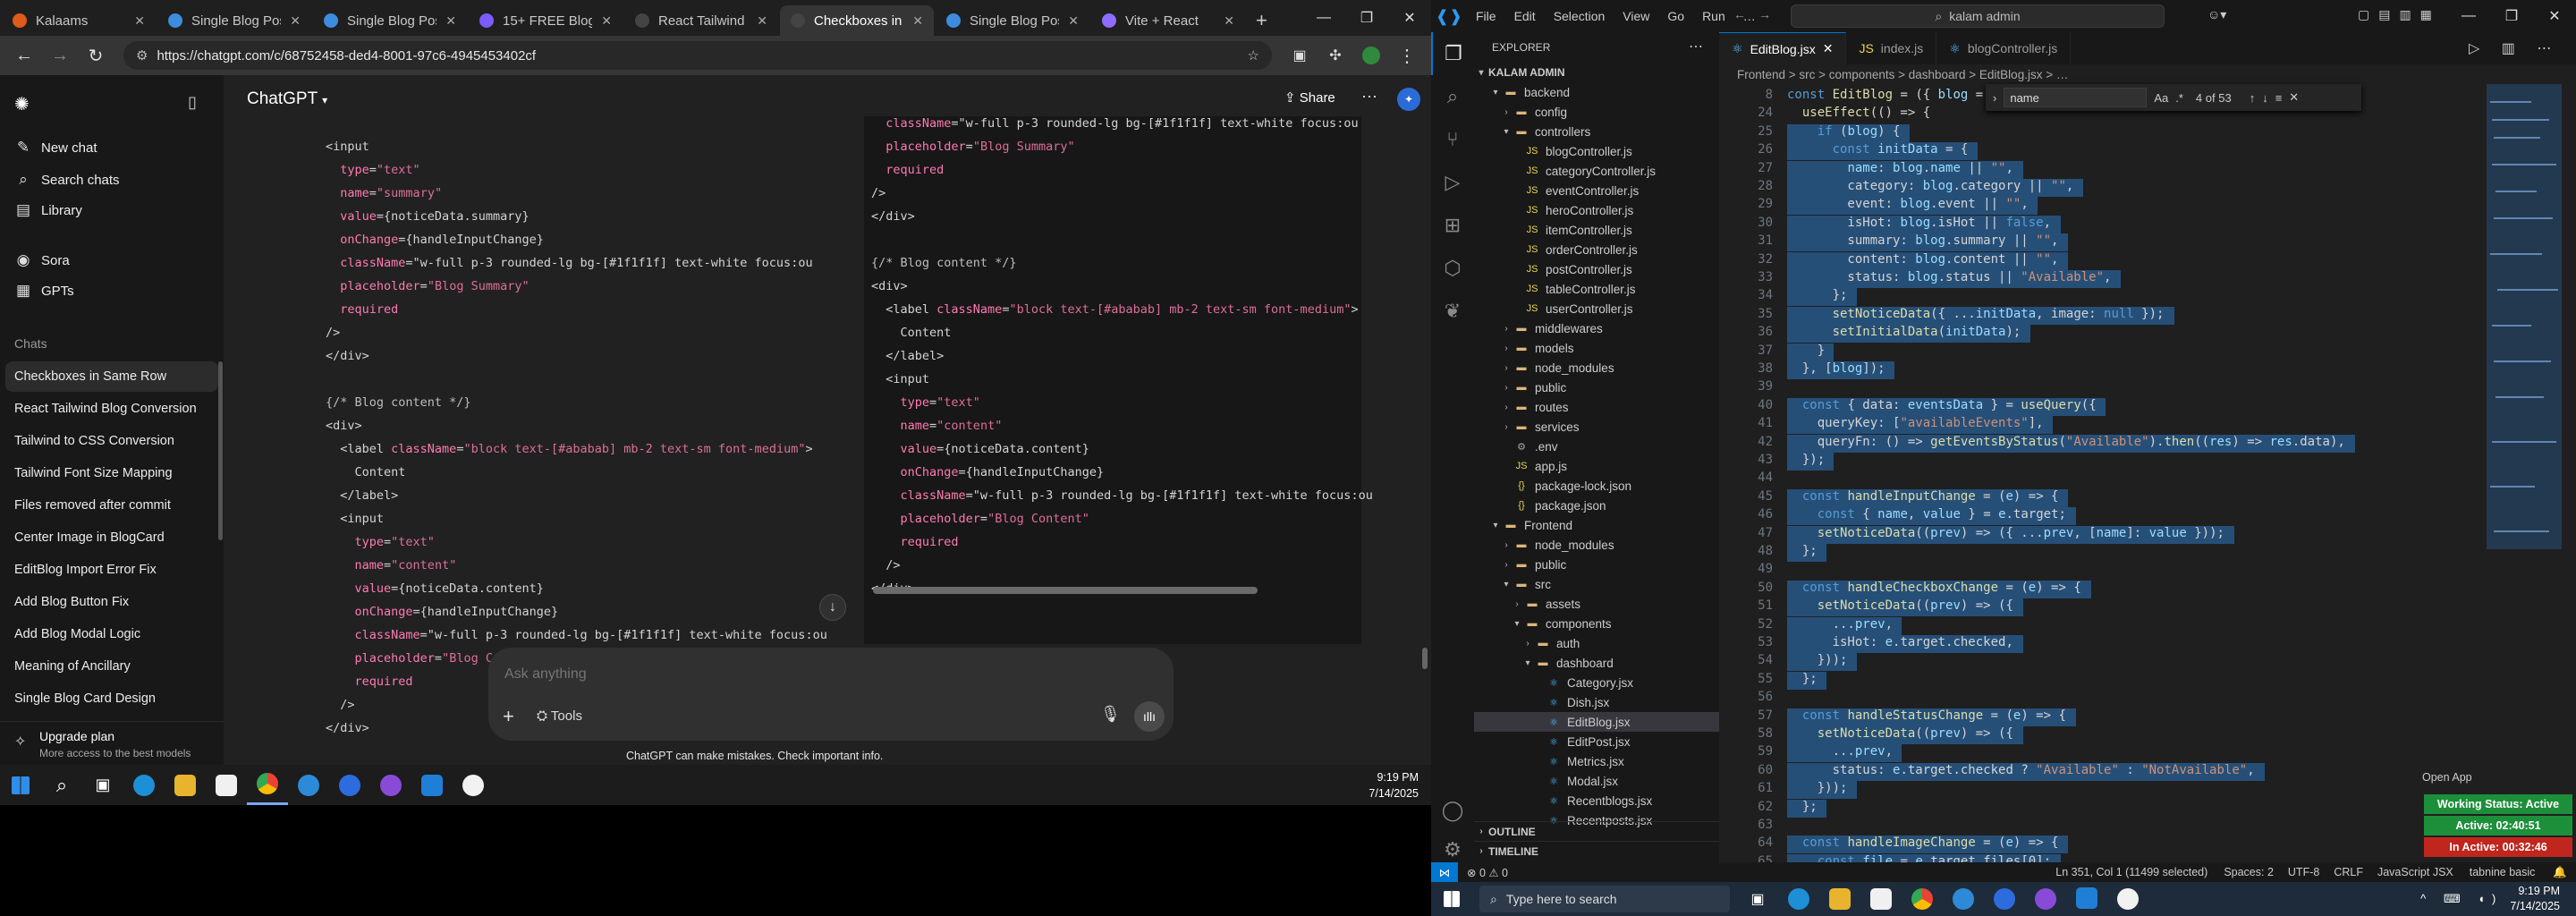 The width and height of the screenshot is (2576, 916). What do you see at coordinates (390, 785) in the screenshot?
I see `github-icon` at bounding box center [390, 785].